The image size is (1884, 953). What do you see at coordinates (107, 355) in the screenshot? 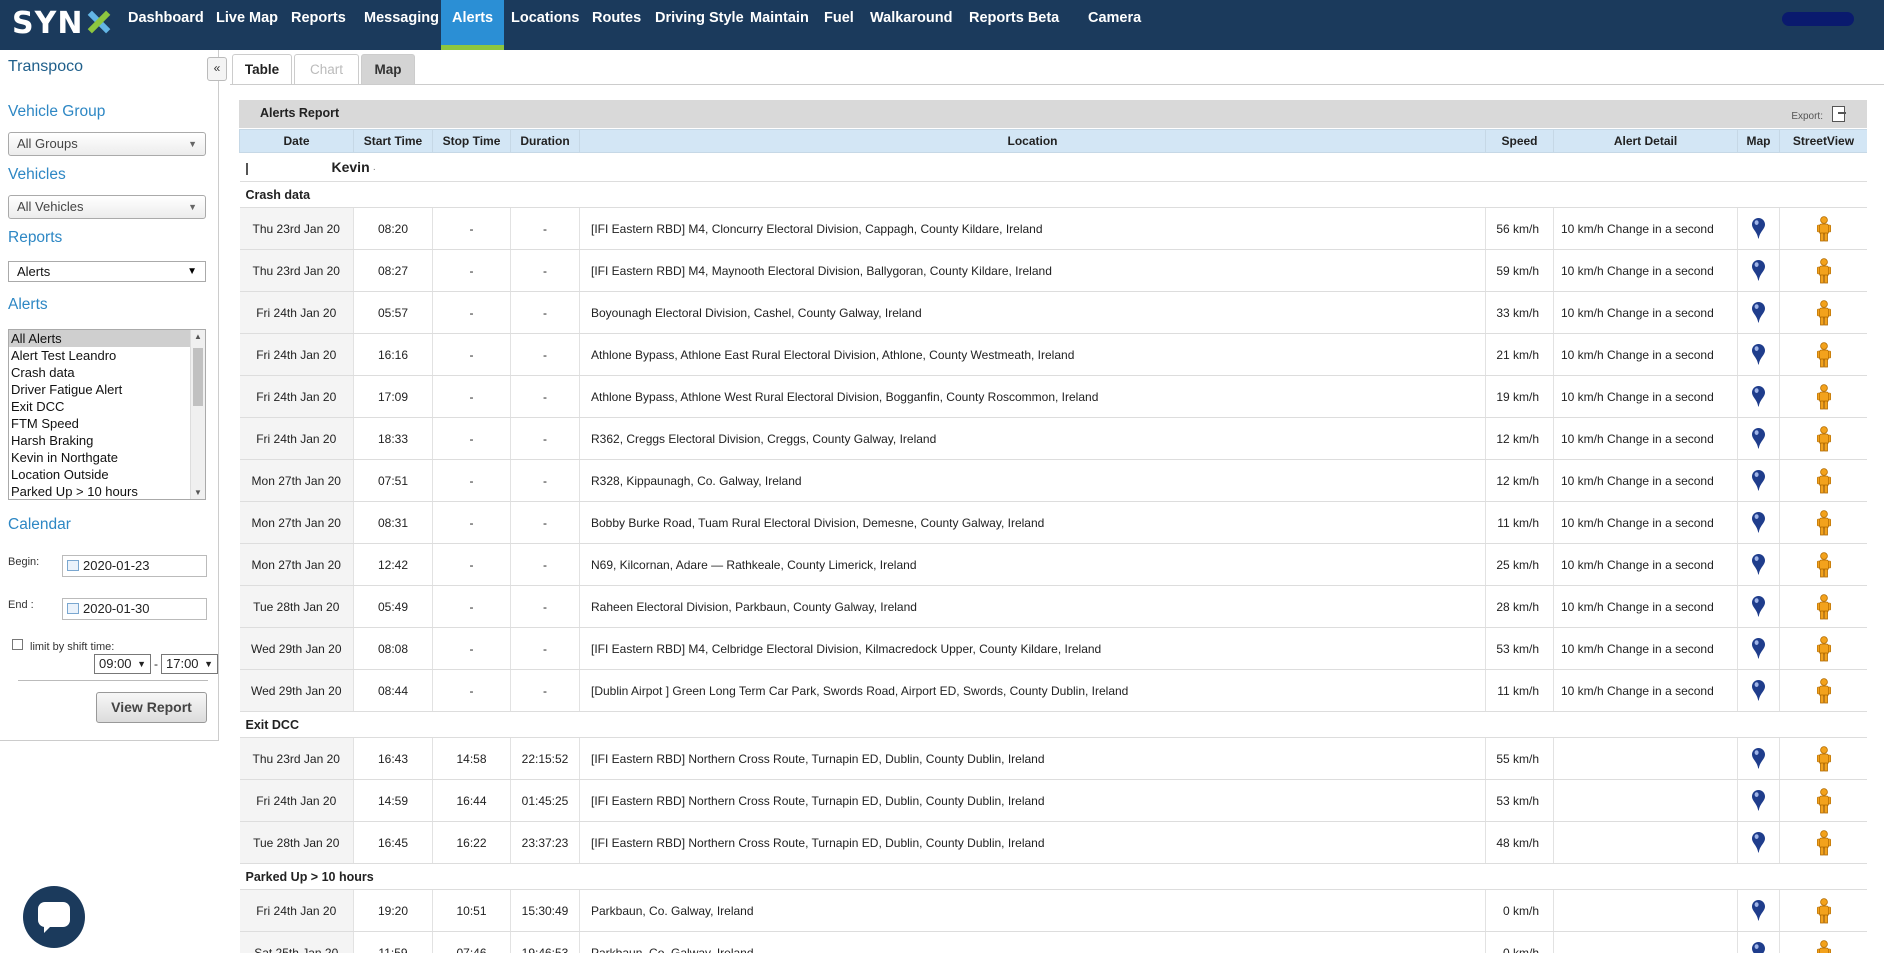
I see `alert-option: Alert Test Leandro` at bounding box center [107, 355].